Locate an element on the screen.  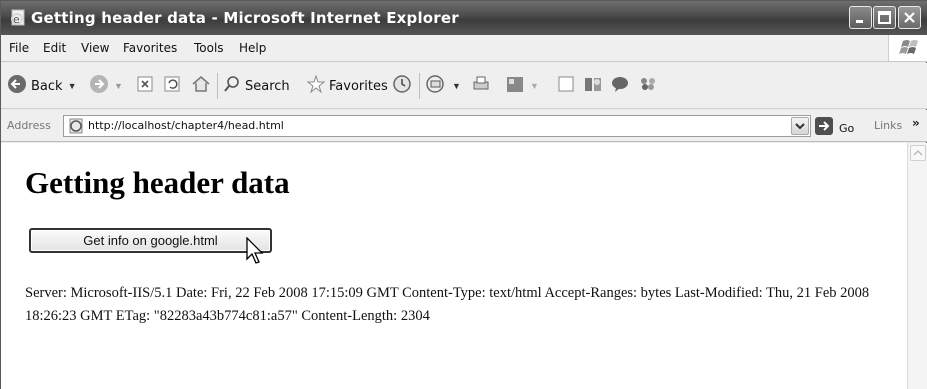
research-icon is located at coordinates (593, 86).